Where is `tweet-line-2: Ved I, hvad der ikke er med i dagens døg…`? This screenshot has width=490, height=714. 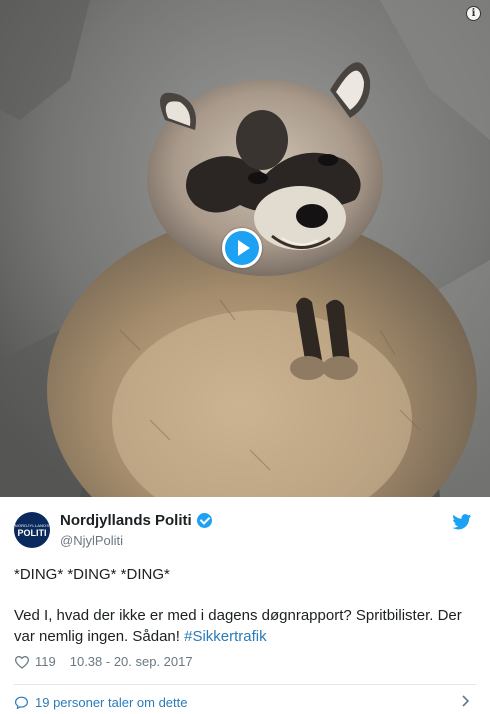 tweet-line-2: Ved I, hvad der ikke er med i dagens døg… is located at coordinates (244, 626).